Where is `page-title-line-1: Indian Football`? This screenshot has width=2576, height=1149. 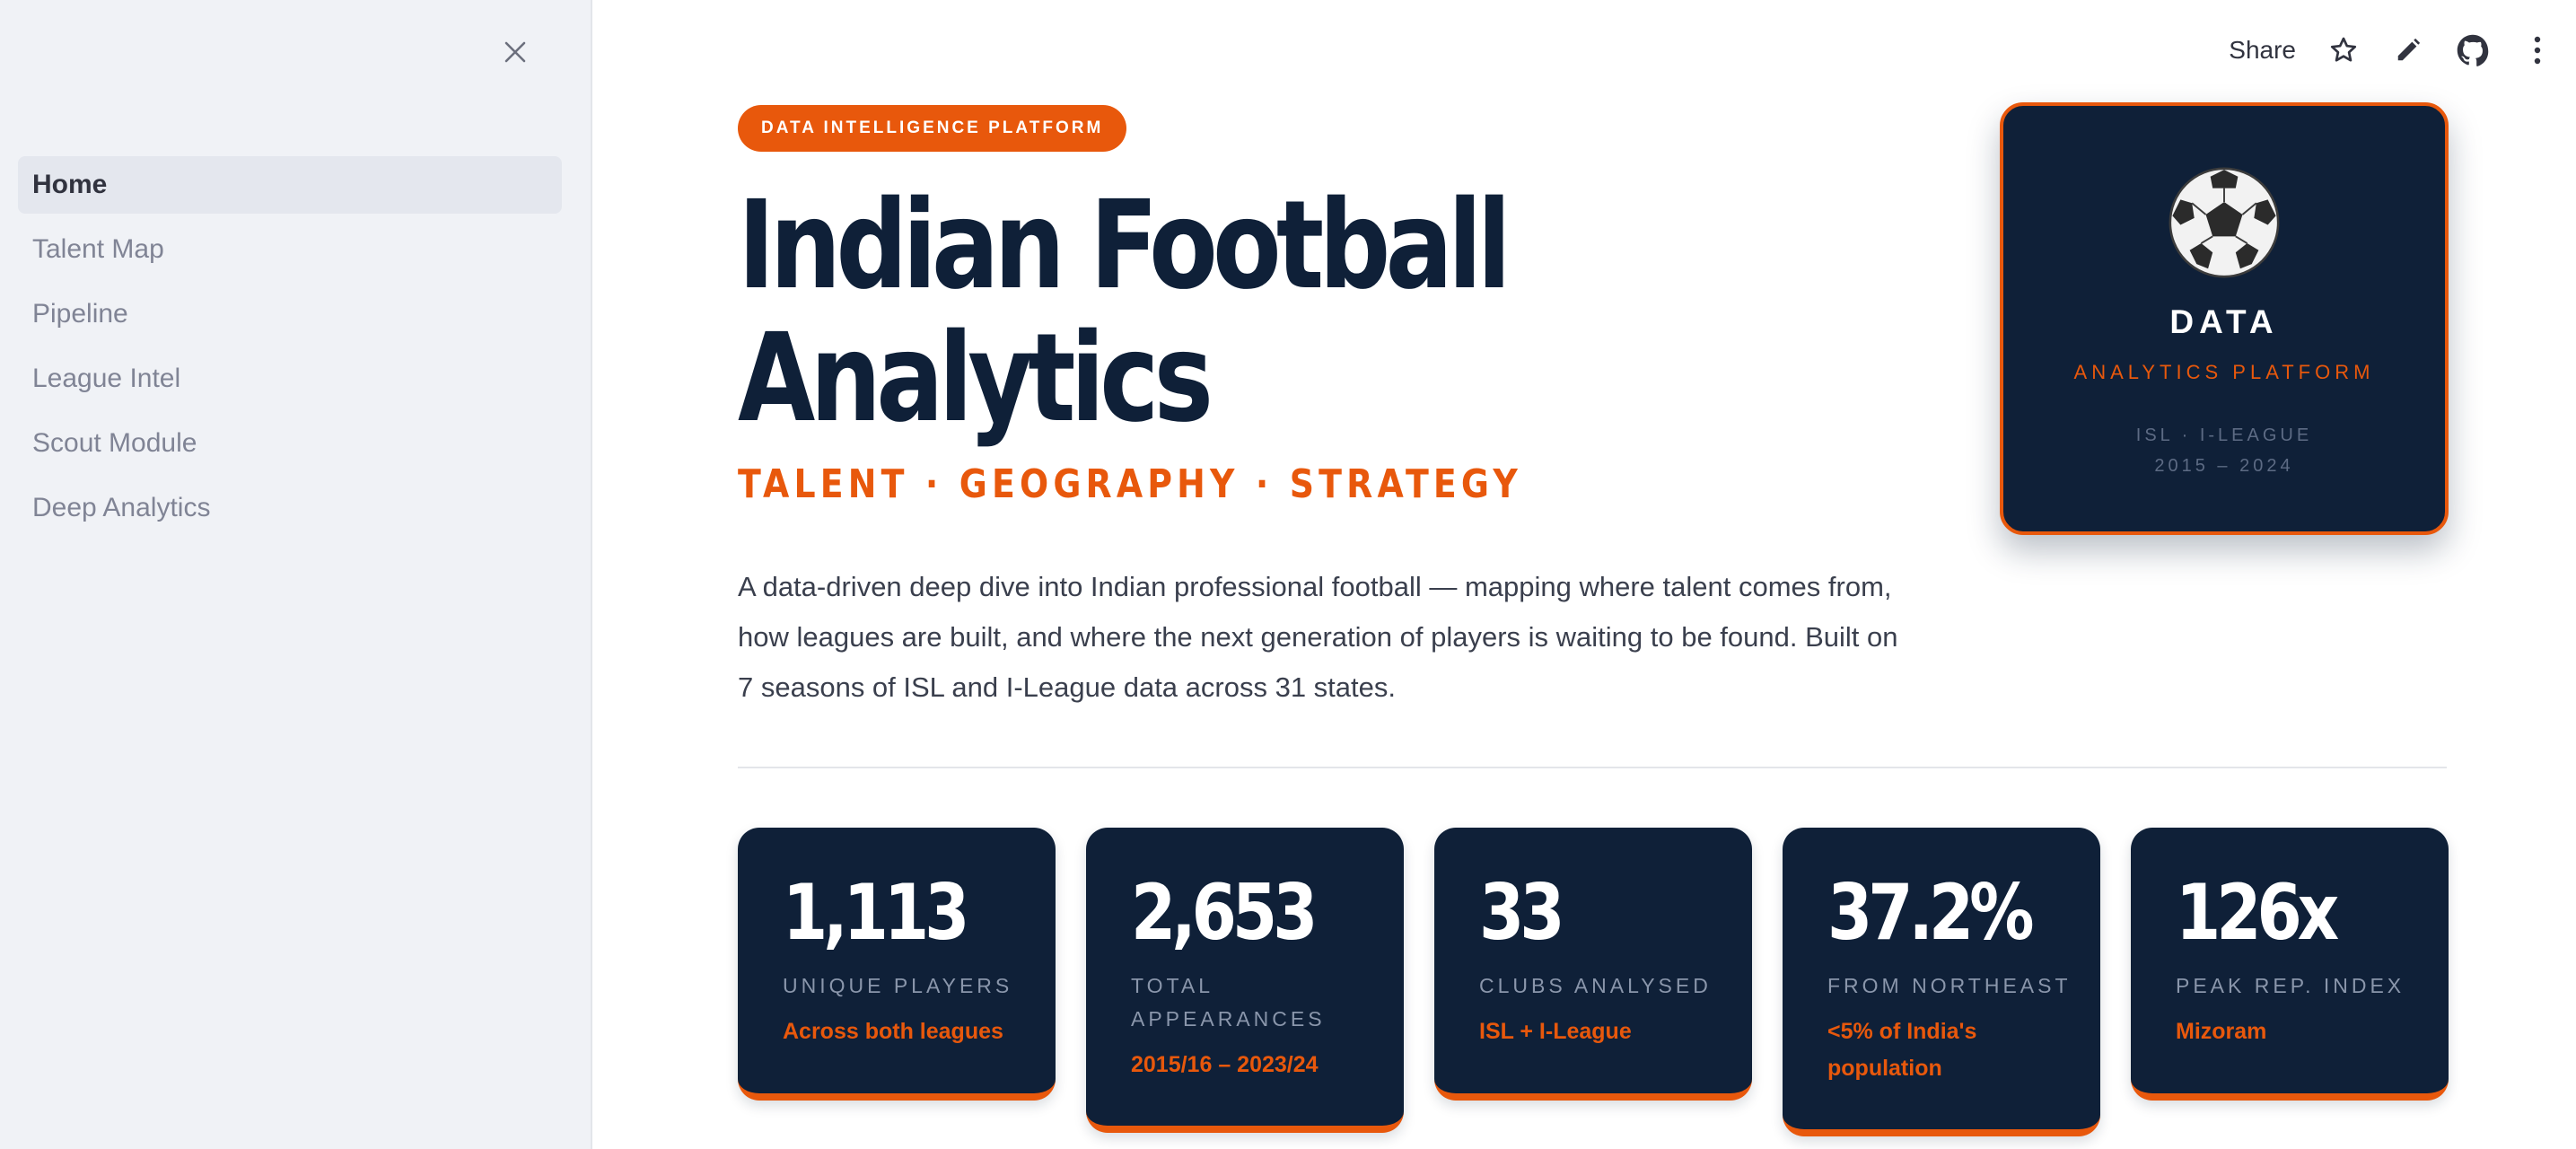
page-title-line-1: Indian Football is located at coordinates (1124, 246).